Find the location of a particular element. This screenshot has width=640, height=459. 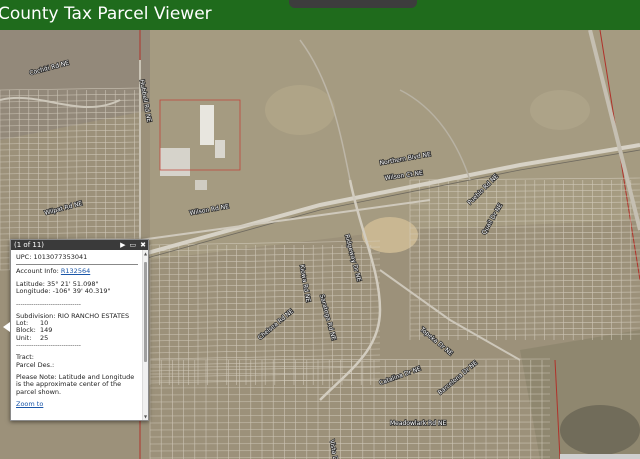

feature-counter: (1 of 11) is located at coordinates (29, 245).